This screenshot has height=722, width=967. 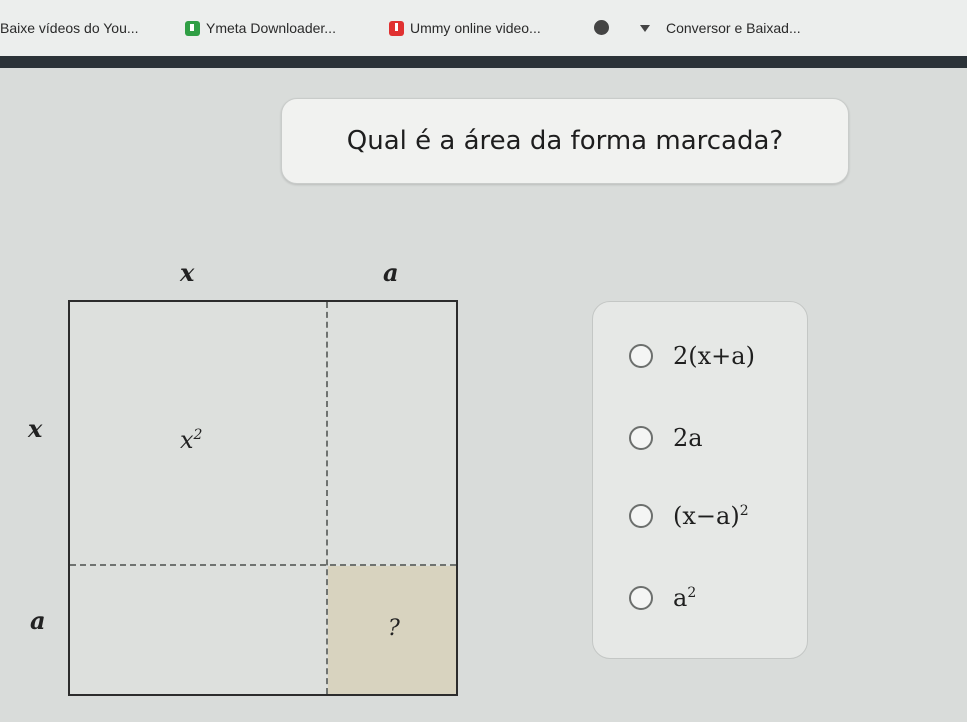 What do you see at coordinates (565, 141) in the screenshot?
I see `question-title: Qual é a área da forma marcada?` at bounding box center [565, 141].